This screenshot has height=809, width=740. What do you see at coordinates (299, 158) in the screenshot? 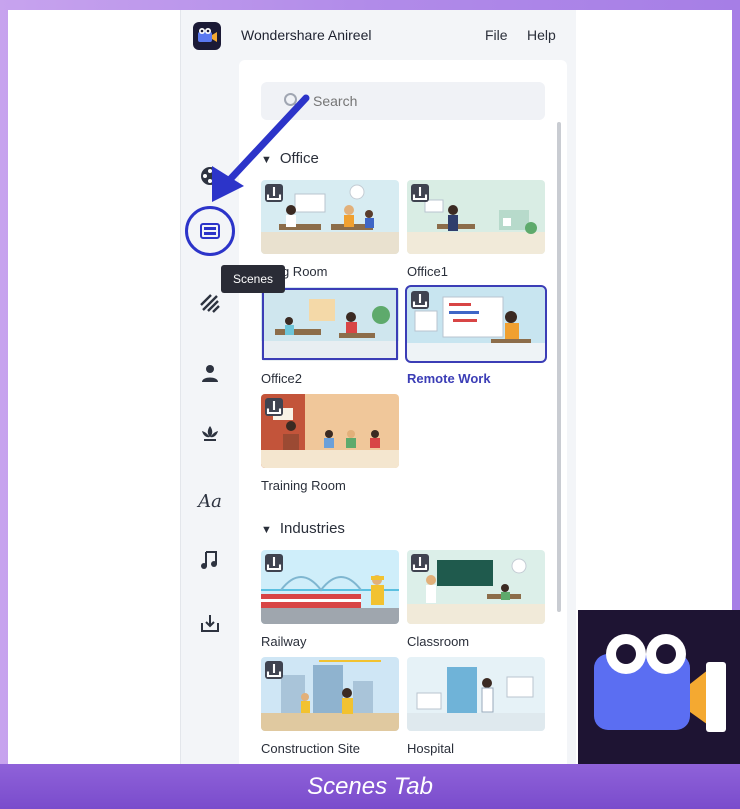
I see `section-title: Office` at bounding box center [299, 158].